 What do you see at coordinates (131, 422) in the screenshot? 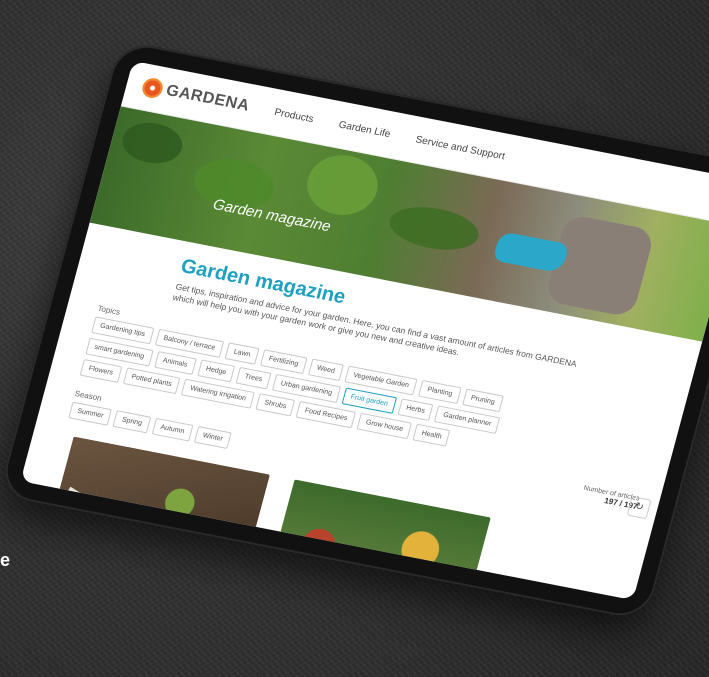
I see `season-tag: Spring` at bounding box center [131, 422].